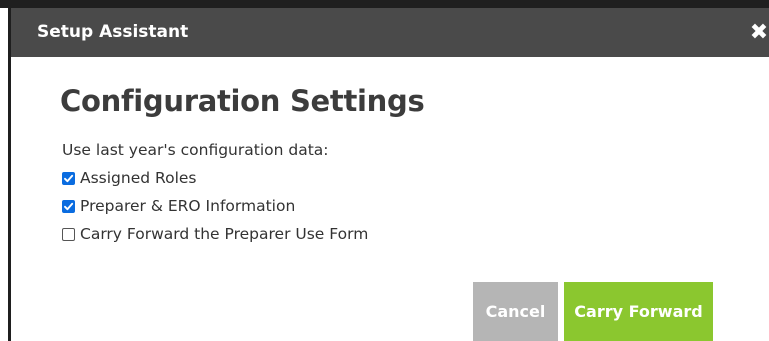 Image resolution: width=769 pixels, height=341 pixels. What do you see at coordinates (188, 206) in the screenshot?
I see `option-label: Preparer & ERO Information` at bounding box center [188, 206].